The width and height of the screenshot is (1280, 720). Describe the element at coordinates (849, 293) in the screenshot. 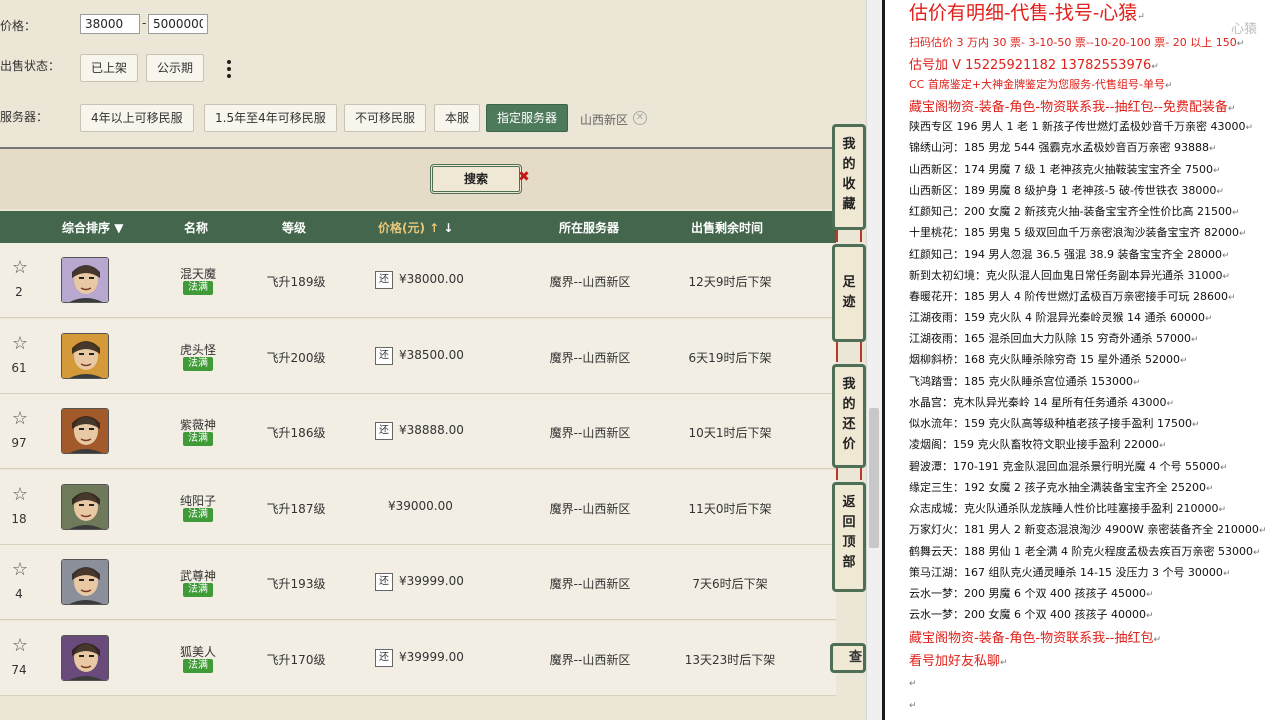

I see `footprint-tab: 足迹` at that location.